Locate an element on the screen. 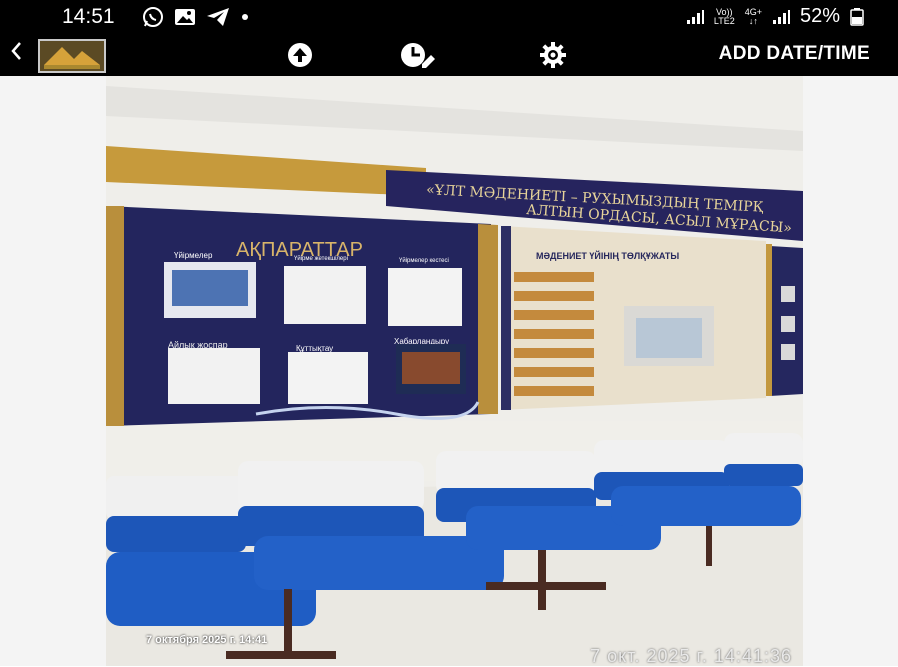 This screenshot has width=898, height=667. upload-button is located at coordinates (300, 55).